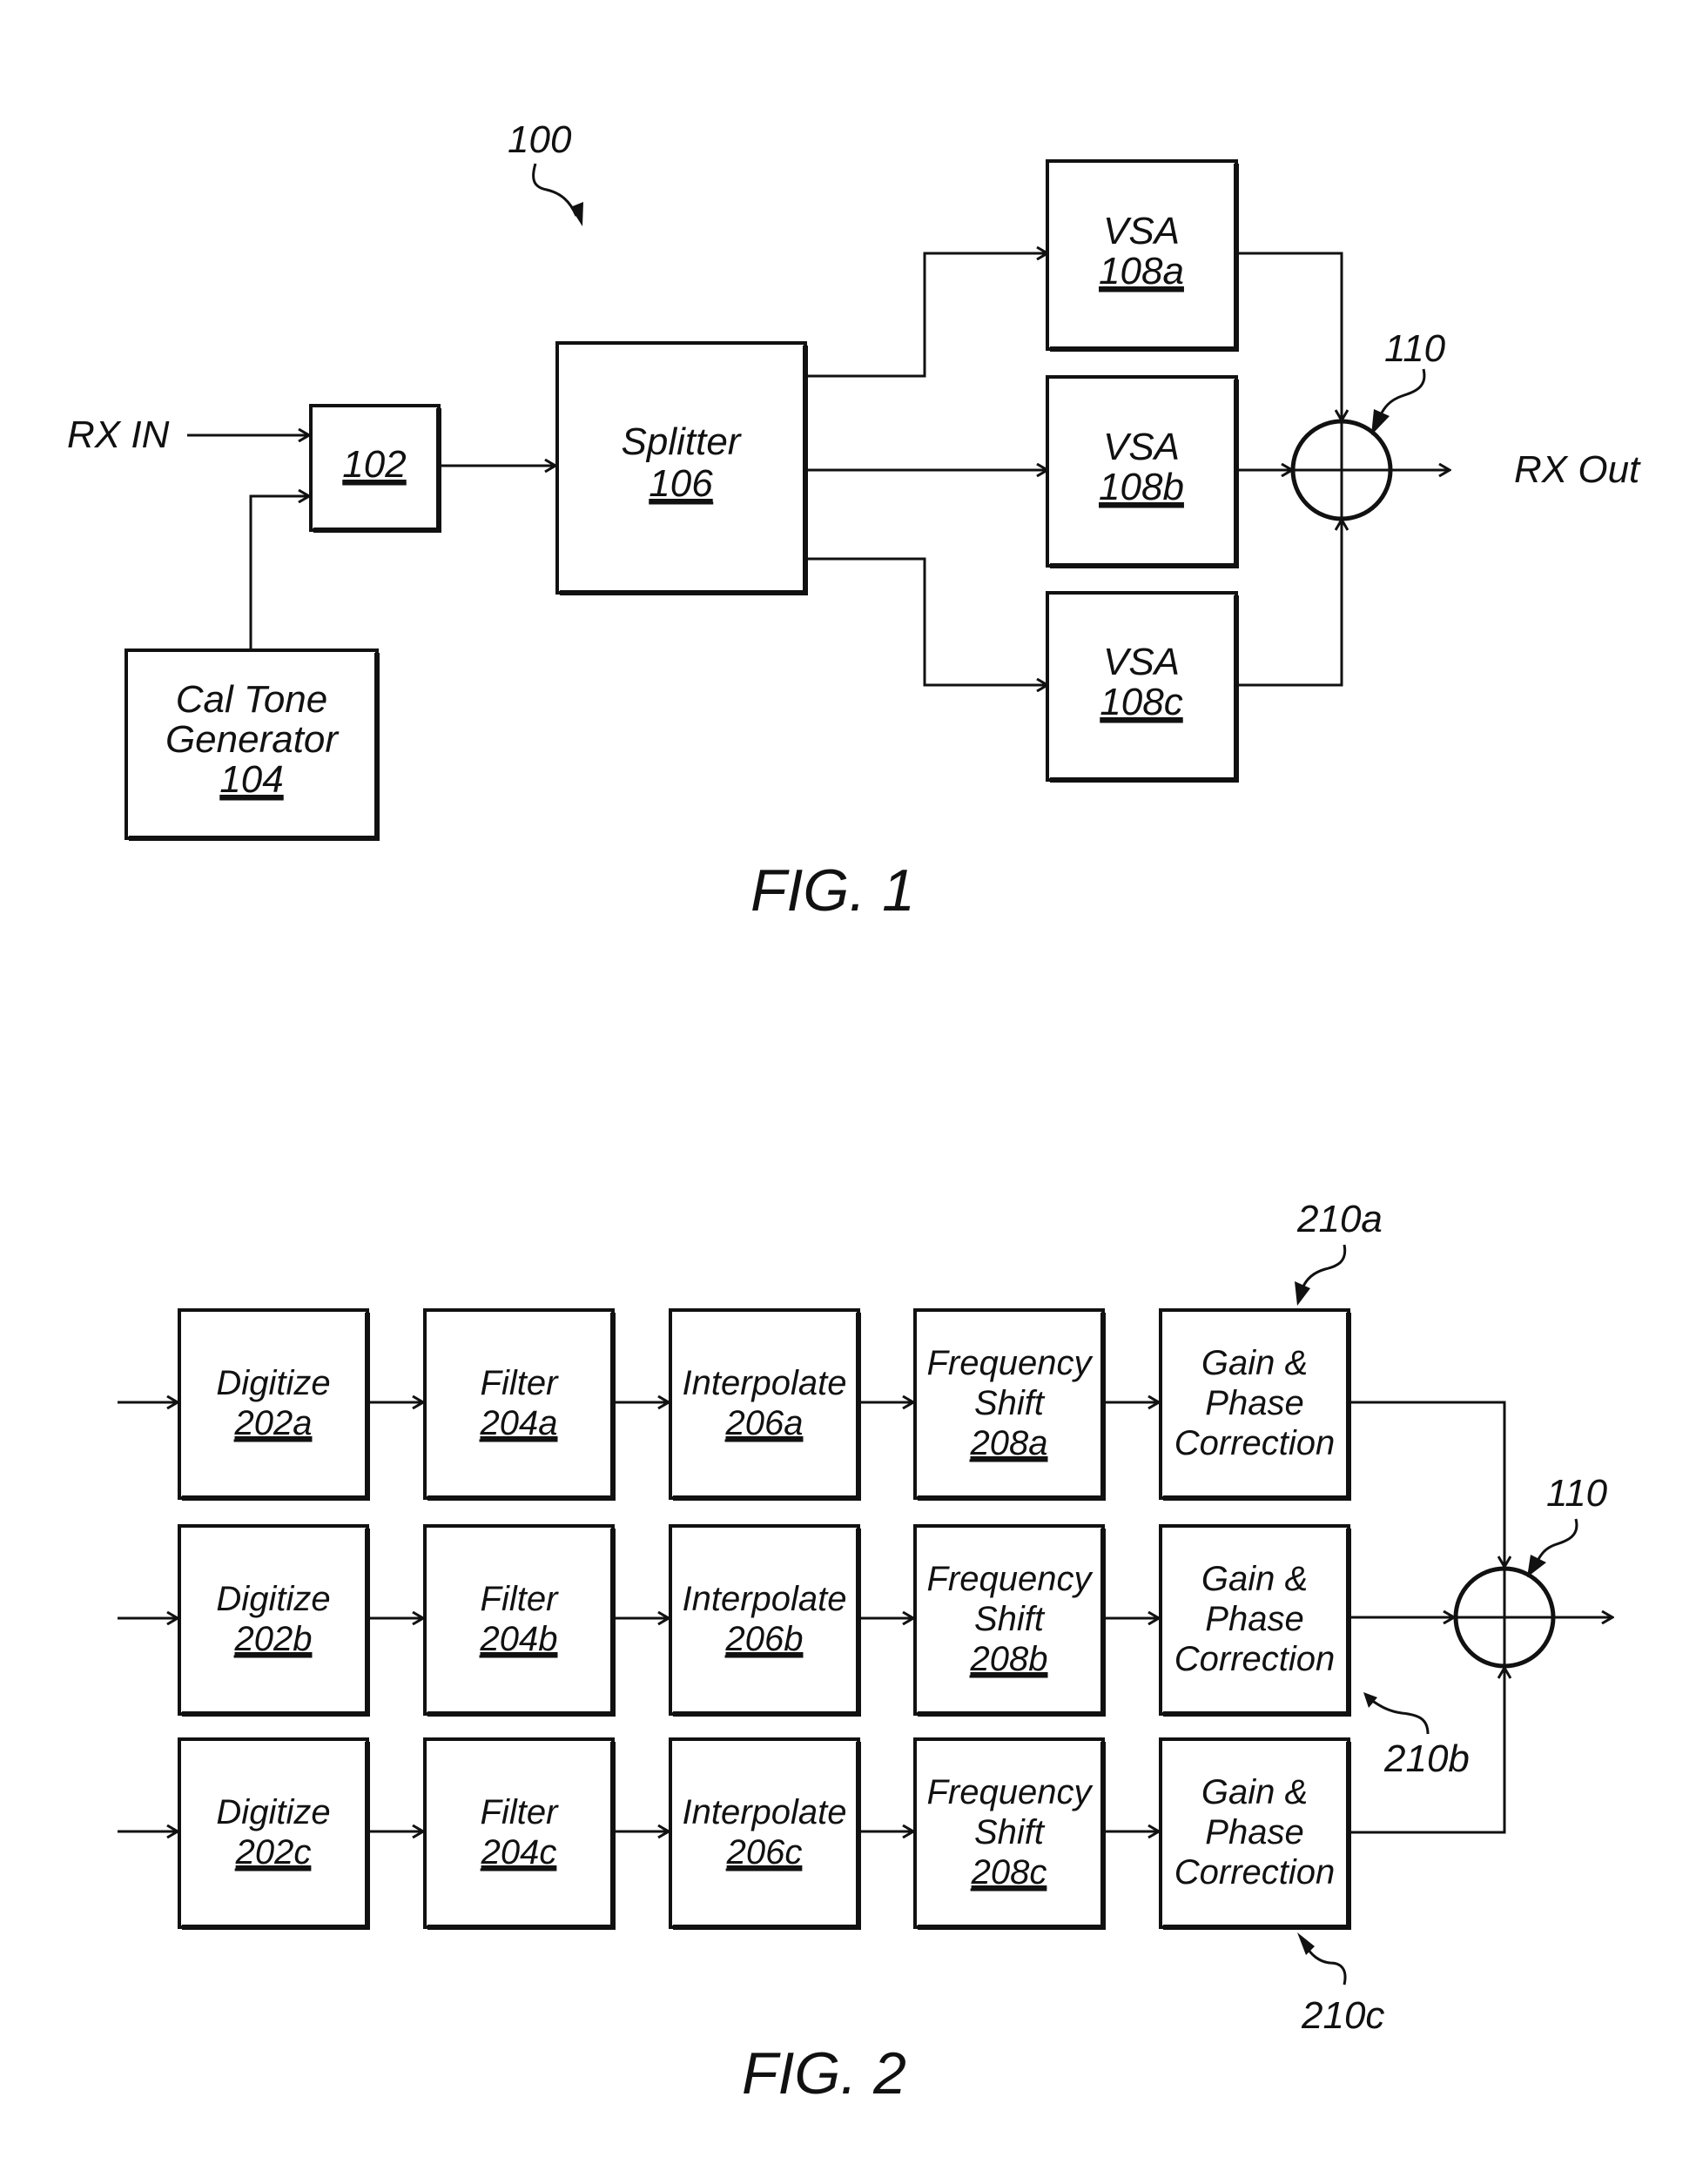 Image resolution: width=1696 pixels, height=2184 pixels. What do you see at coordinates (1141, 271) in the screenshot?
I see `vsa-108a-ref: 108a` at bounding box center [1141, 271].